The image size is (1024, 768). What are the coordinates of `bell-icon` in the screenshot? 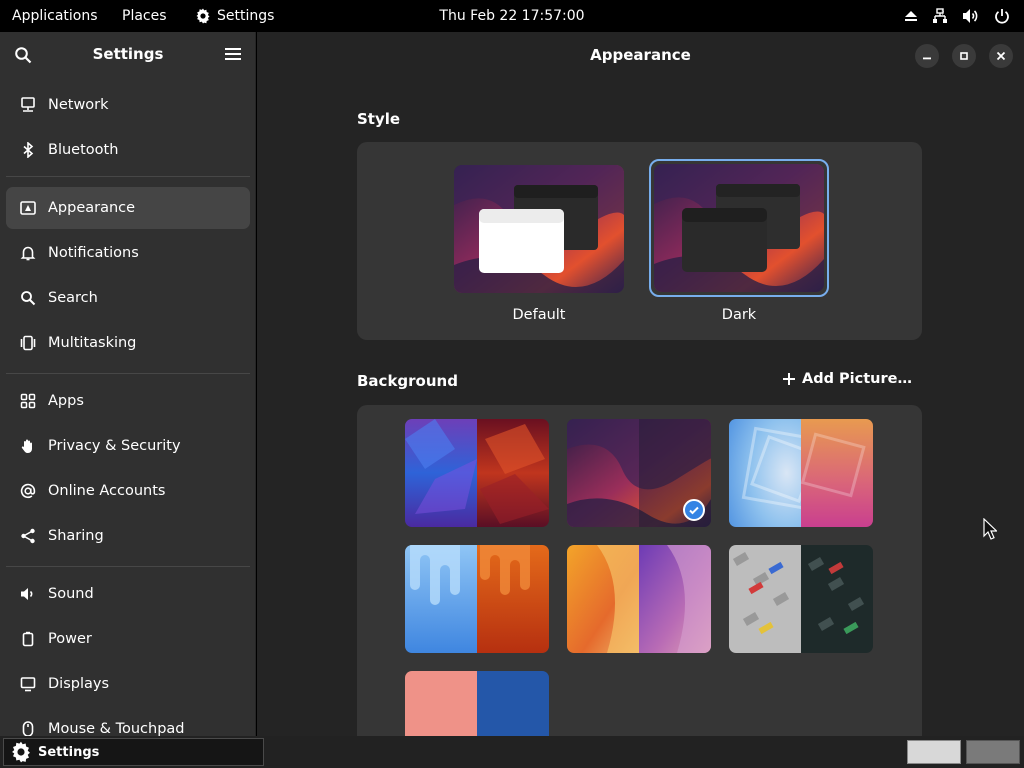 It's located at (28, 253).